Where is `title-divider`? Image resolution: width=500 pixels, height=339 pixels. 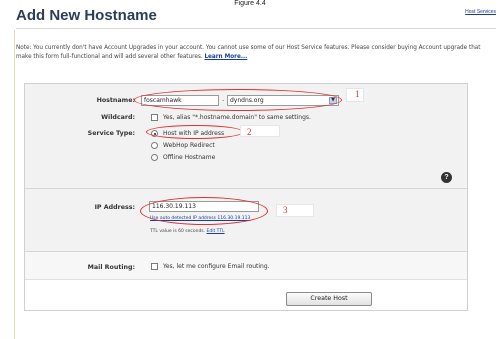
title-divider is located at coordinates (256, 28).